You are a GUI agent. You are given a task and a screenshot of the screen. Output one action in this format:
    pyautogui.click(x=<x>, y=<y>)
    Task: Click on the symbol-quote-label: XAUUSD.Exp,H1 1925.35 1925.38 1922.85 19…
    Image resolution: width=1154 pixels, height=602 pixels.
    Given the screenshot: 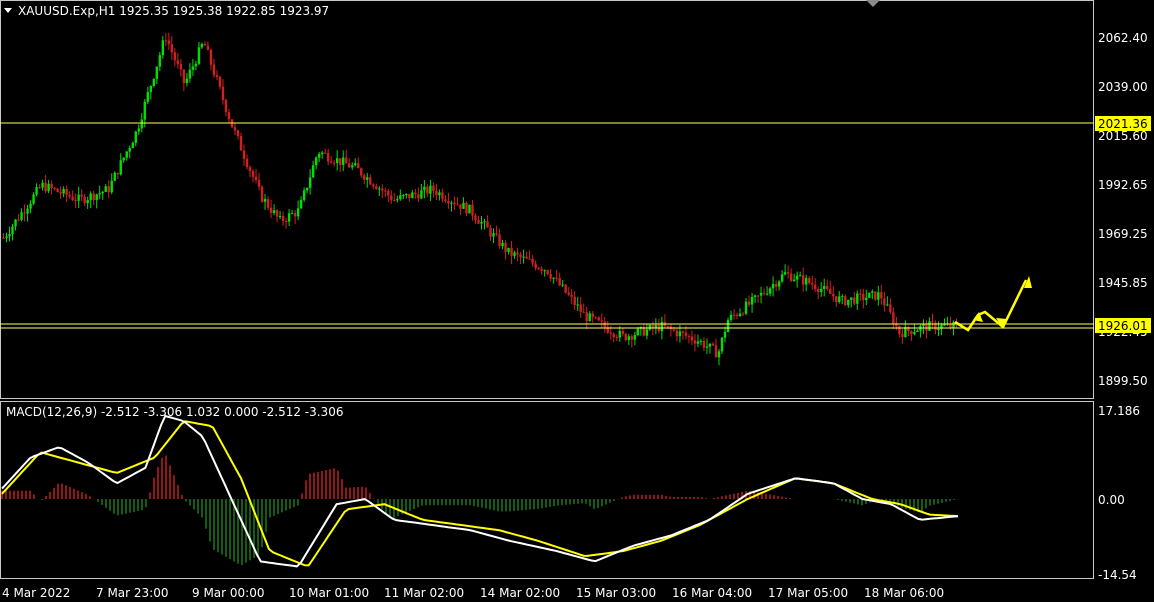 What is the action you would take?
    pyautogui.click(x=173, y=11)
    